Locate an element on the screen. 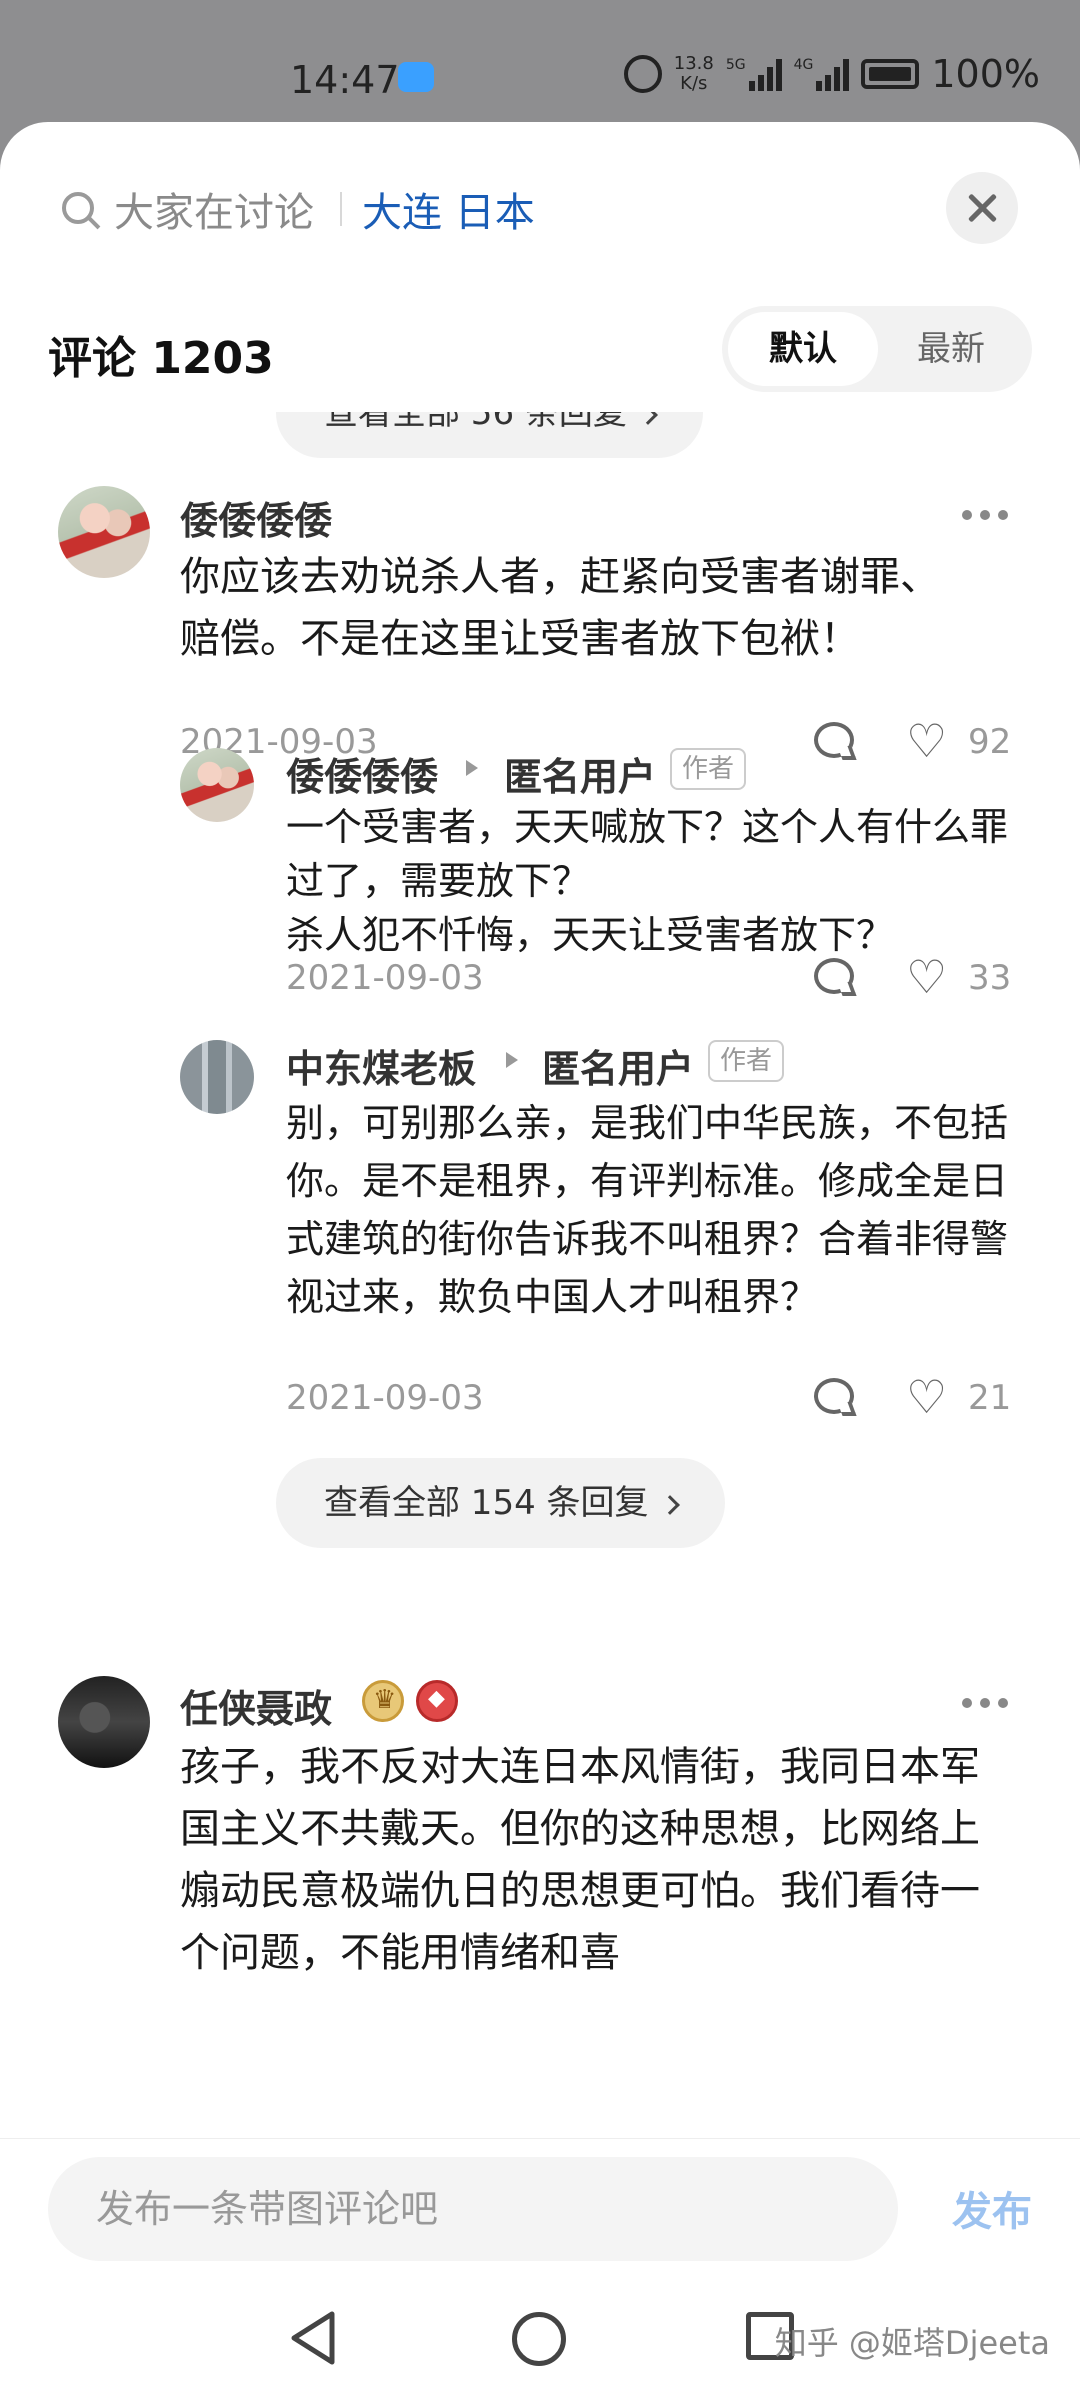 Image resolution: width=1080 pixels, height=2400 pixels. reply-username: 倭倭倭倭 is located at coordinates (362, 773).